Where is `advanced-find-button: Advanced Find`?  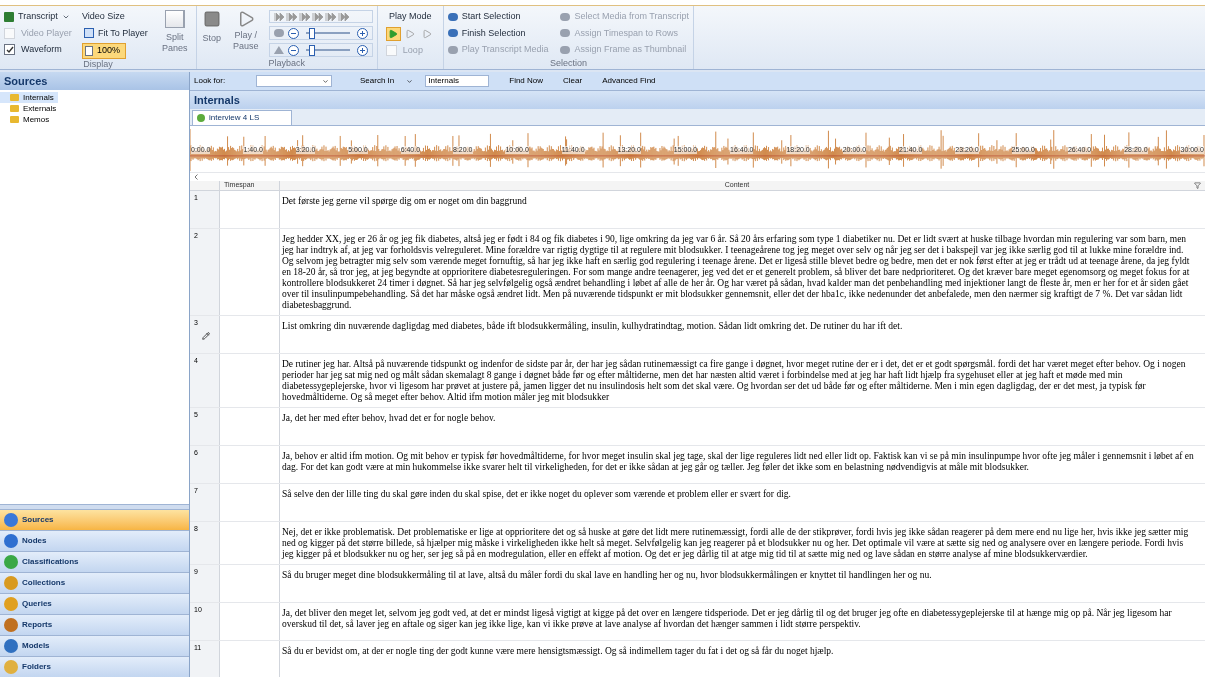 advanced-find-button: Advanced Find is located at coordinates (629, 81).